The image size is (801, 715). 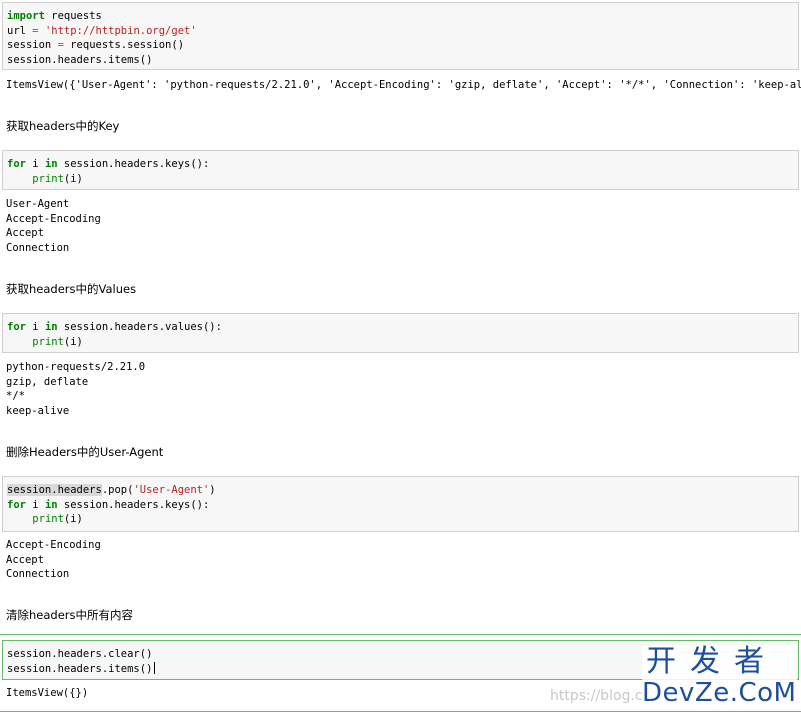 I want to click on code-line: session.headers.pop('User-Agent'), so click(x=400, y=490).